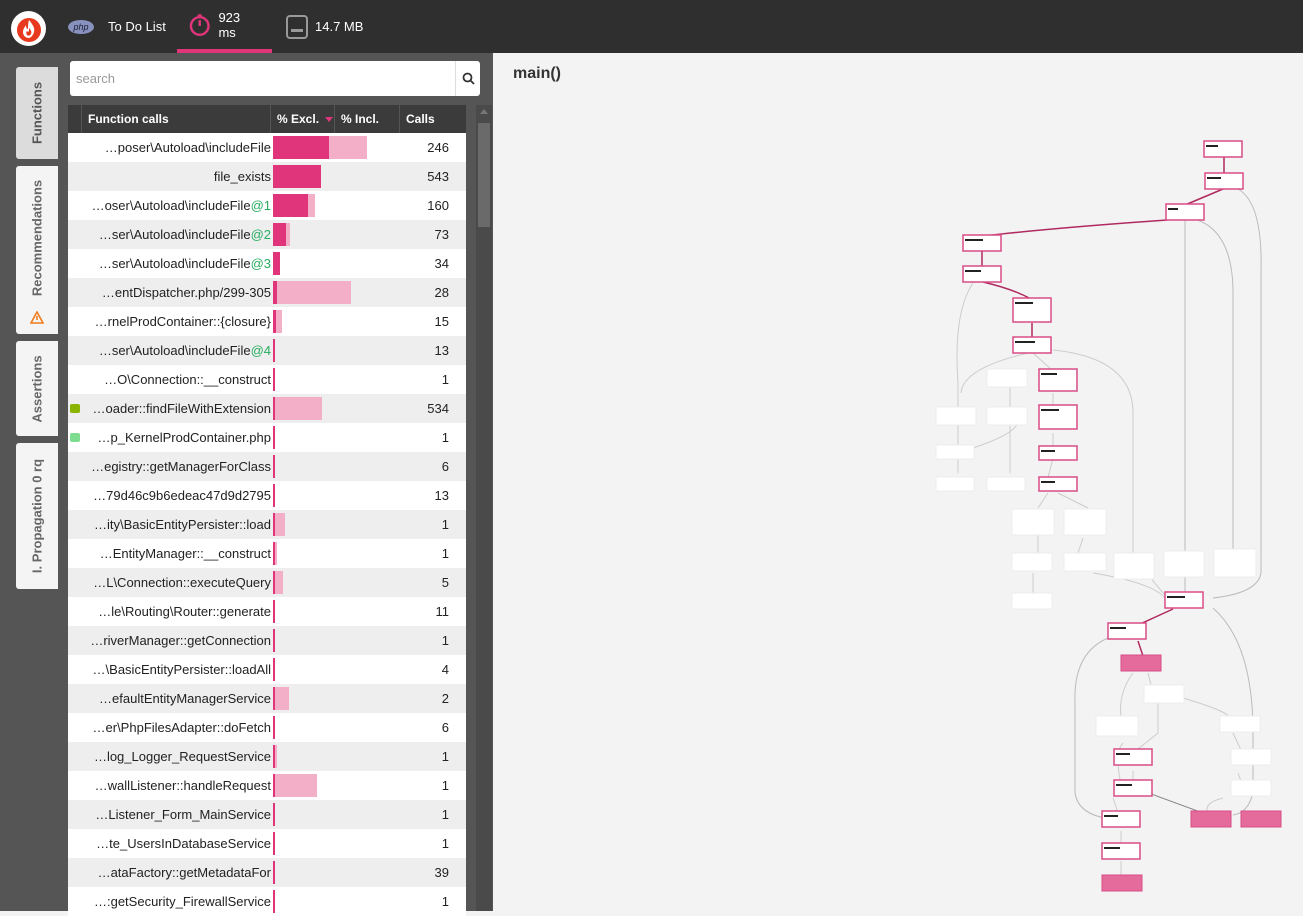 Image resolution: width=1303 pixels, height=916 pixels. I want to click on function-name-text: …entDispatcher.php/299-305, so click(186, 292).